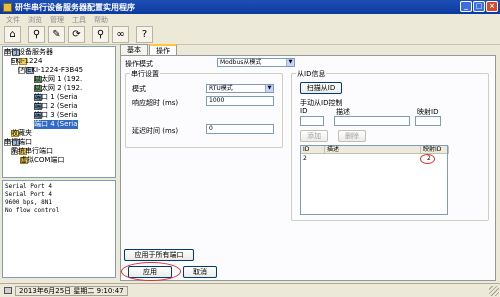  Describe the element at coordinates (492, 6) in the screenshot. I see `close-button: ×` at that location.